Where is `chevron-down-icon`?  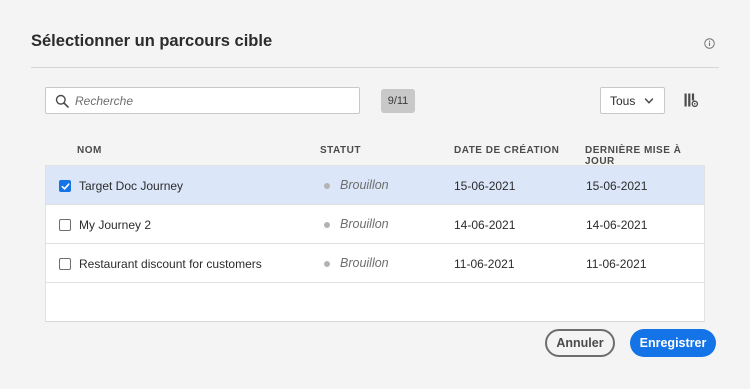
chevron-down-icon is located at coordinates (649, 100).